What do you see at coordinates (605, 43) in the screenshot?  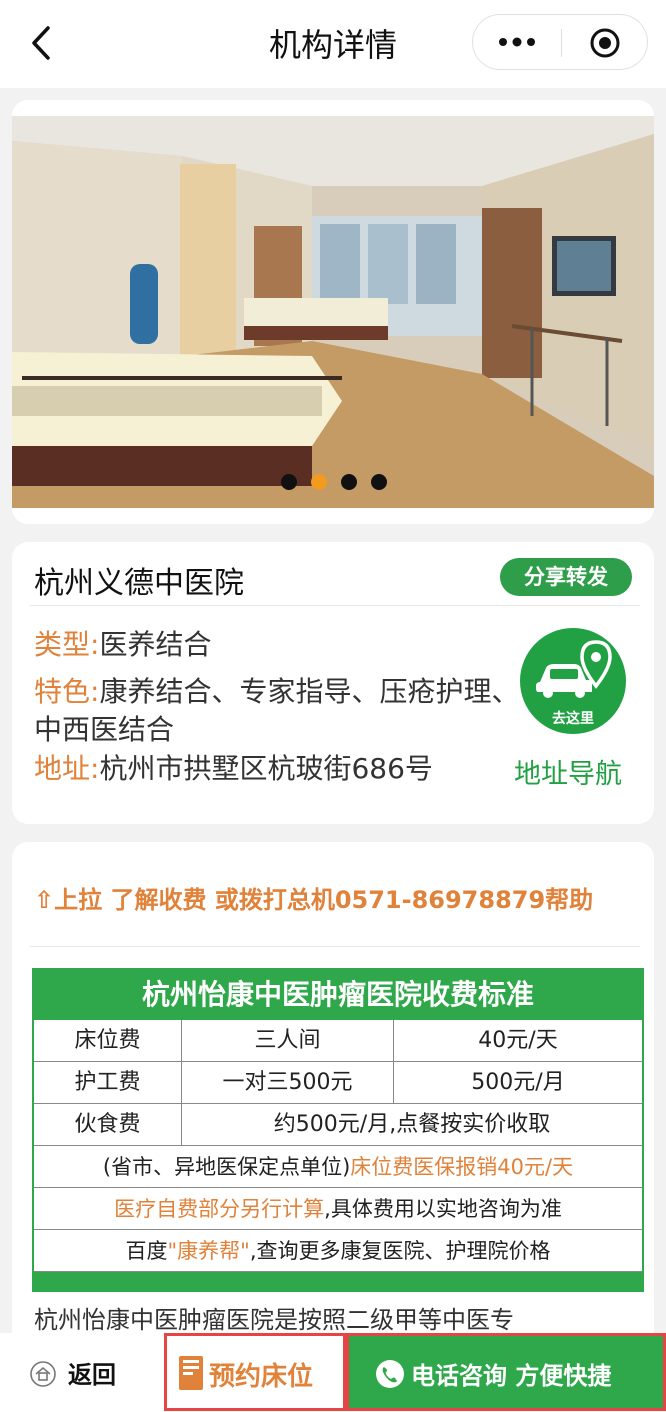 I see `close-miniprogram-icon` at bounding box center [605, 43].